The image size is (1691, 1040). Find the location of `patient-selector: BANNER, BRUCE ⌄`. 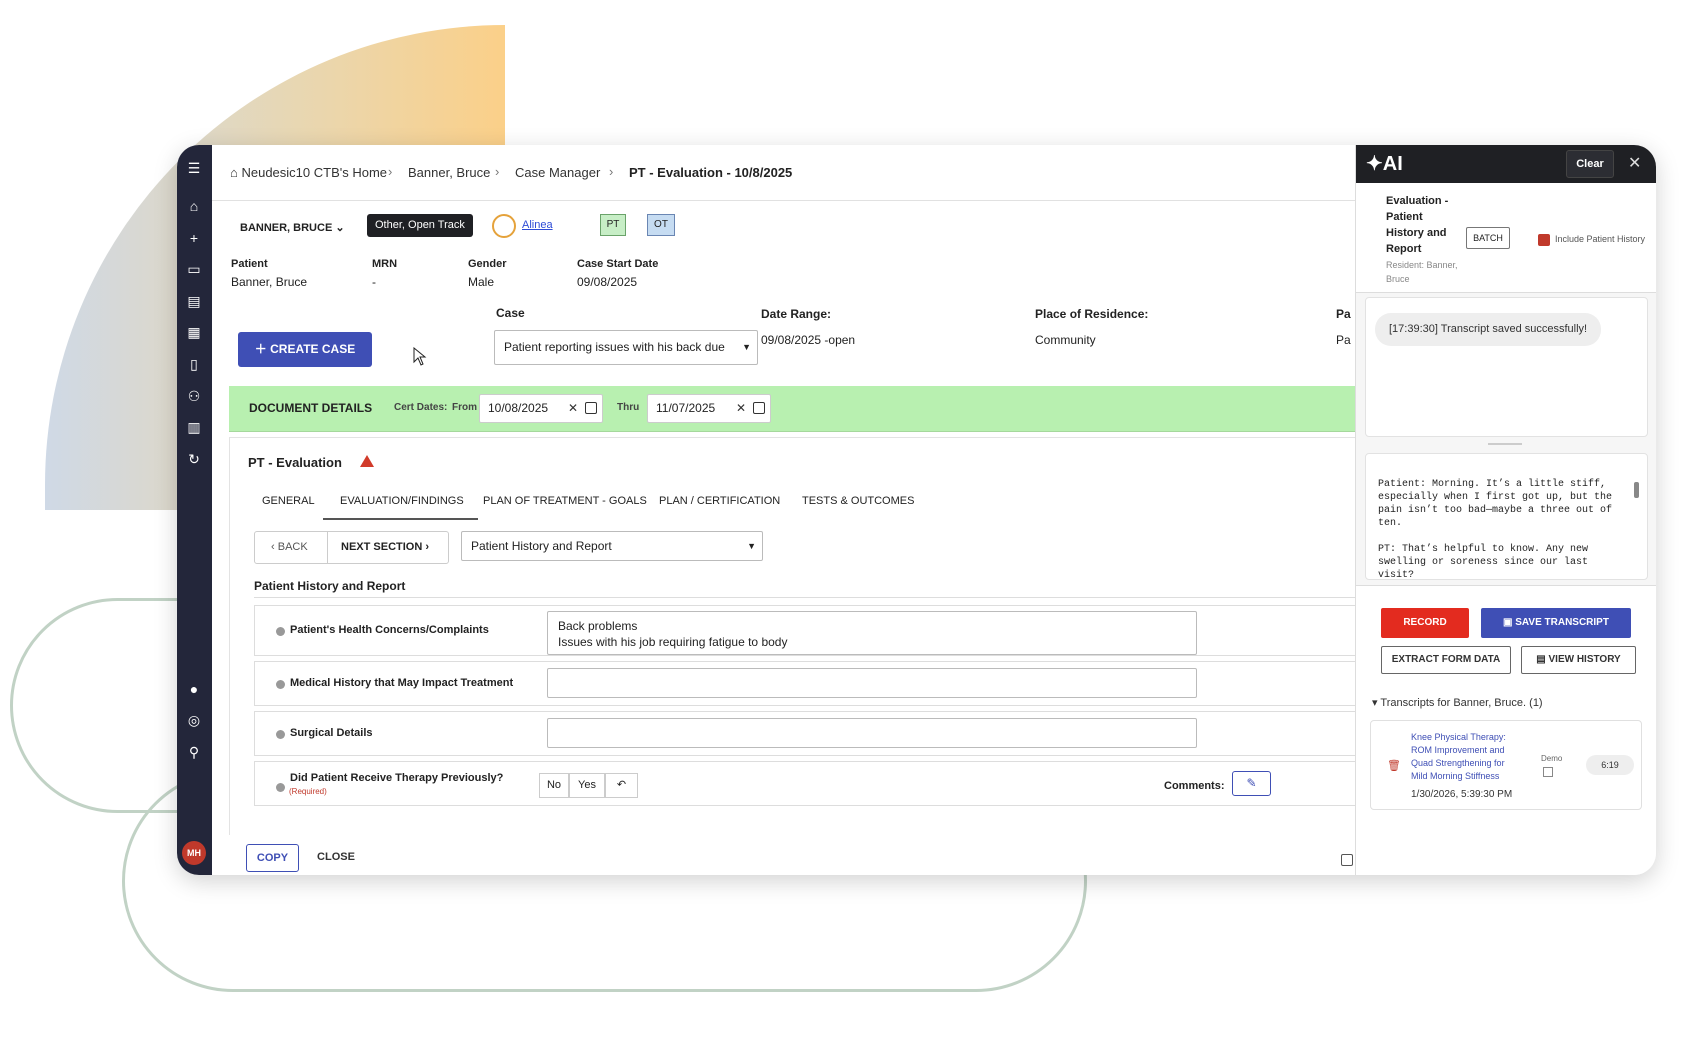

patient-selector: BANNER, BRUCE ⌄ is located at coordinates (292, 227).